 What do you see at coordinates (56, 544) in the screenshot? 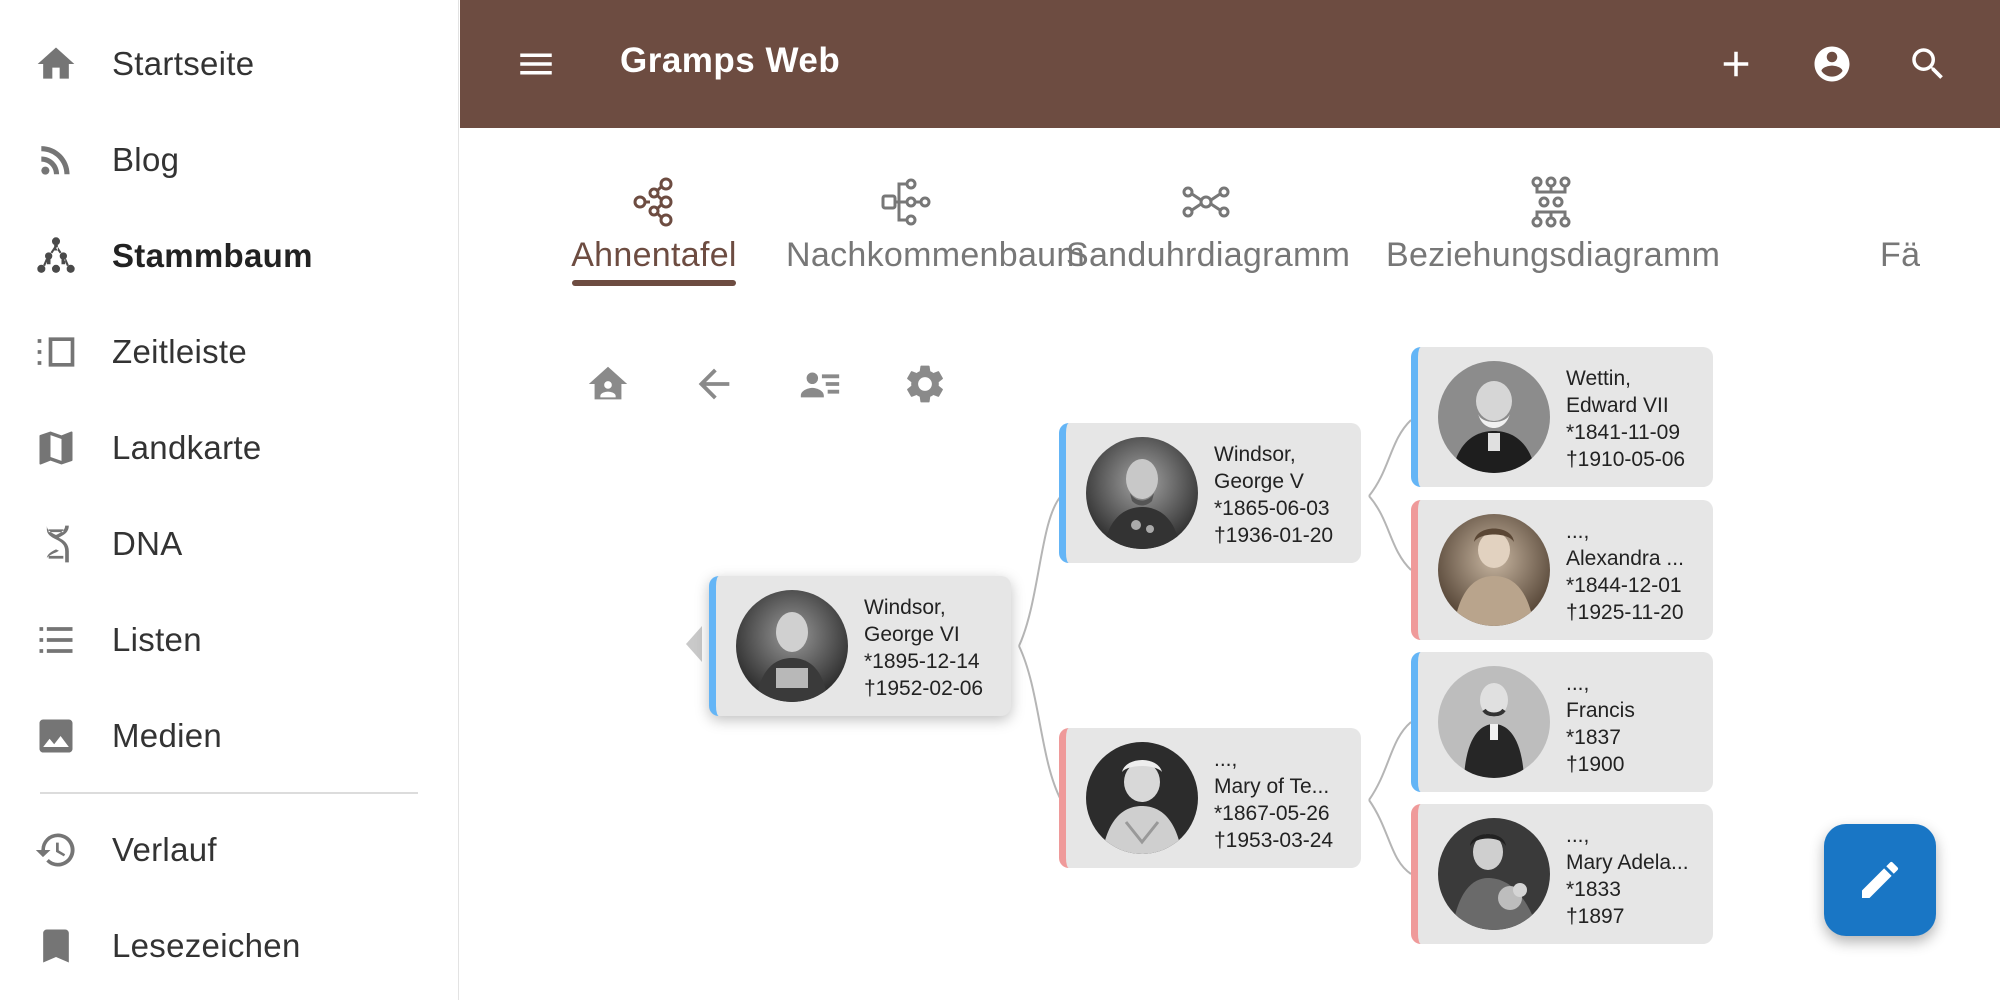
I see `dna-icon` at bounding box center [56, 544].